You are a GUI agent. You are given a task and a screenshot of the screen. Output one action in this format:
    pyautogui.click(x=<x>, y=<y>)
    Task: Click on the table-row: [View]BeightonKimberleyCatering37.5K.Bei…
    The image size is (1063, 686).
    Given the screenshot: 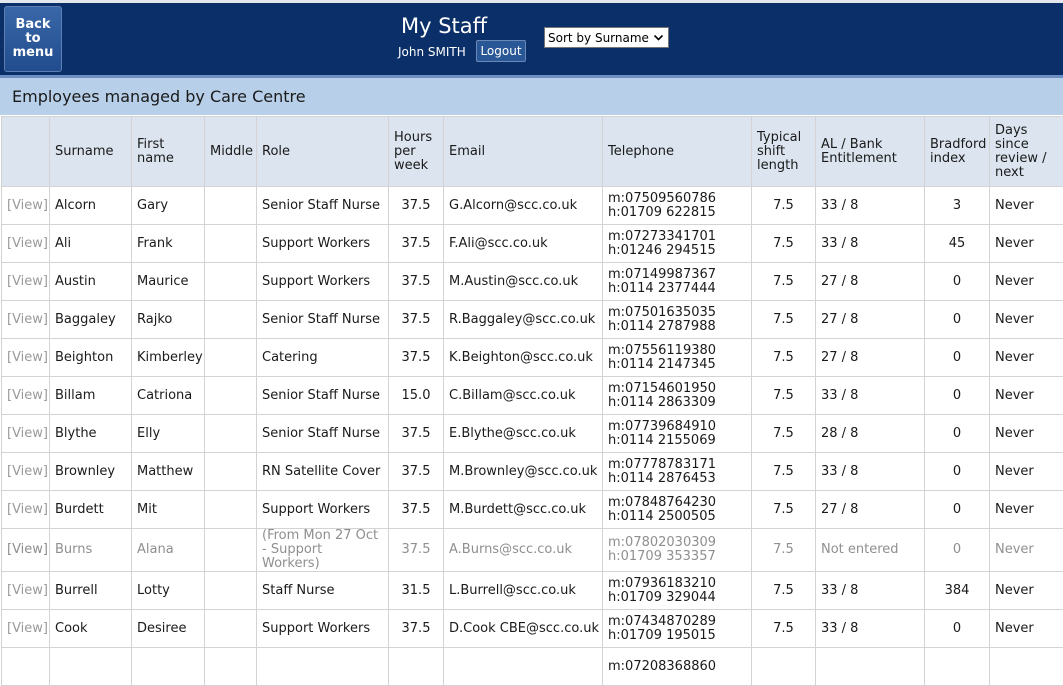 What is the action you would take?
    pyautogui.click(x=532, y=358)
    